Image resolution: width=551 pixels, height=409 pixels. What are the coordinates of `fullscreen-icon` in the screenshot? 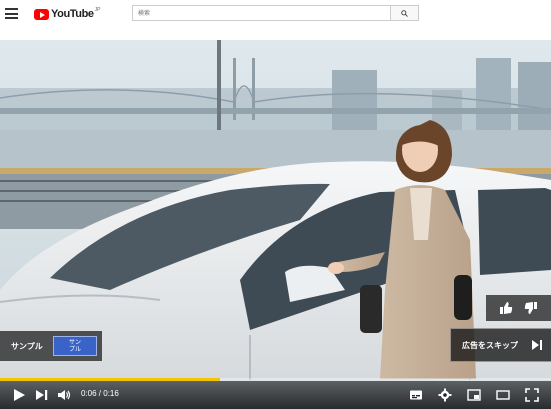 It's located at (532, 395).